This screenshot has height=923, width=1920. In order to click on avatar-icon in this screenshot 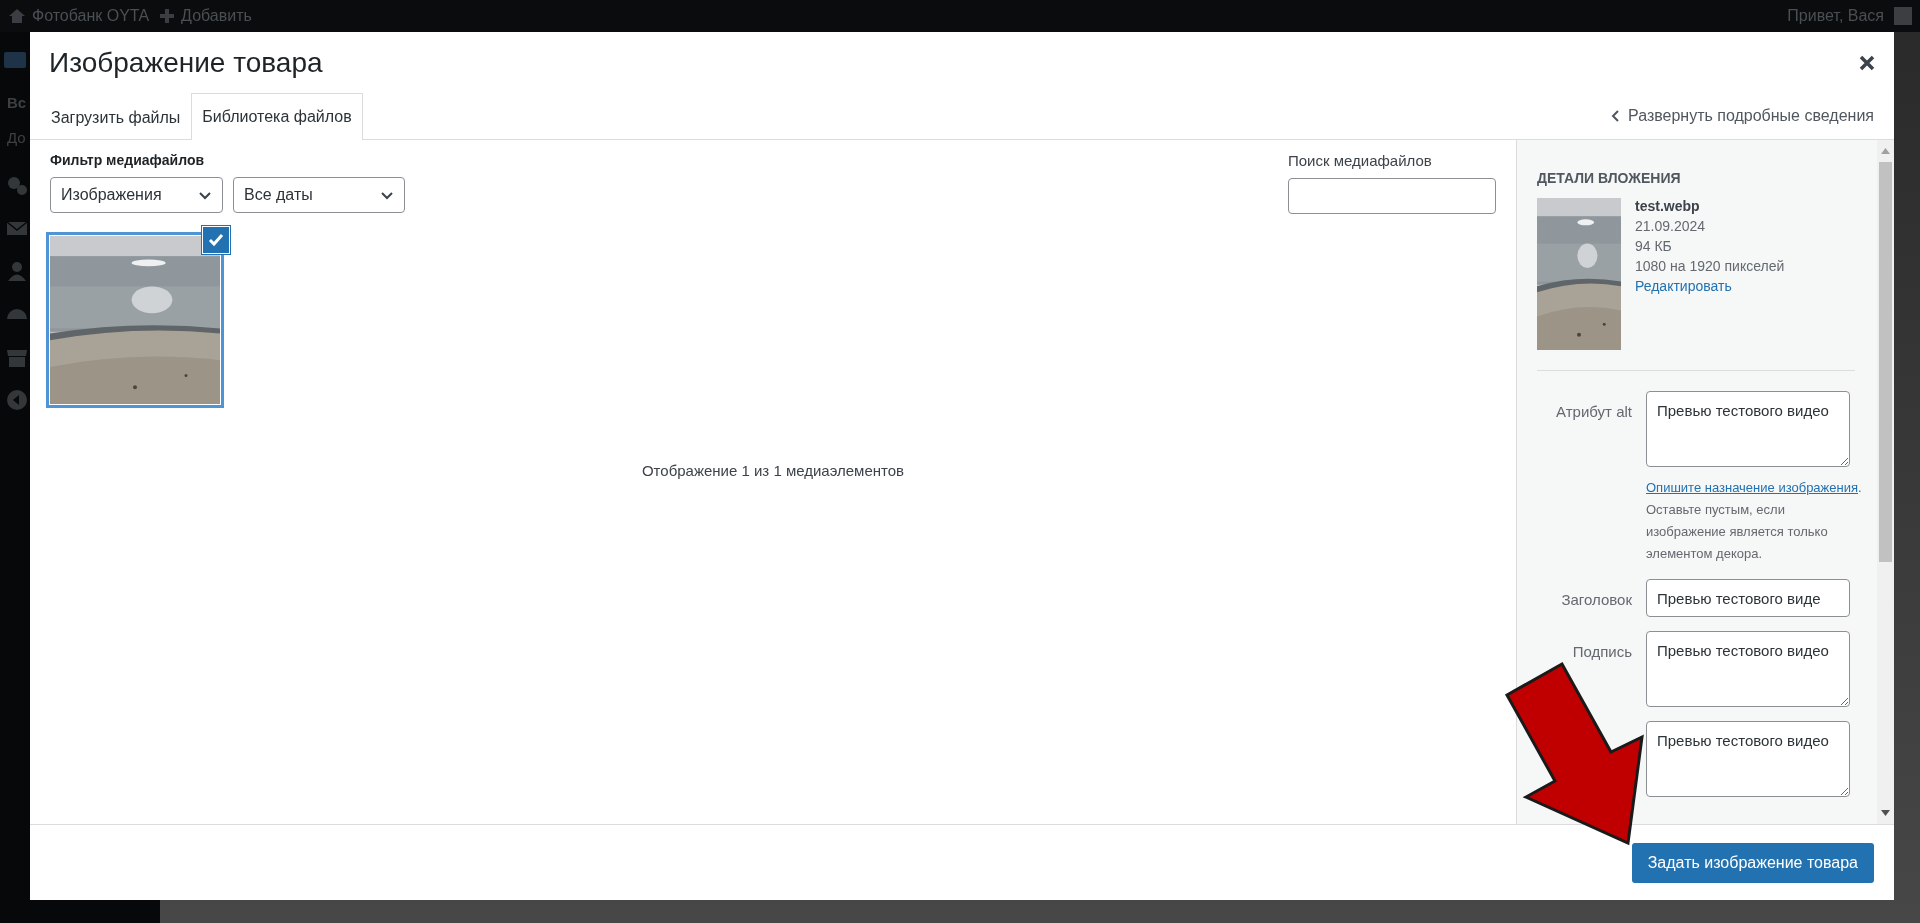, I will do `click(1903, 16)`.